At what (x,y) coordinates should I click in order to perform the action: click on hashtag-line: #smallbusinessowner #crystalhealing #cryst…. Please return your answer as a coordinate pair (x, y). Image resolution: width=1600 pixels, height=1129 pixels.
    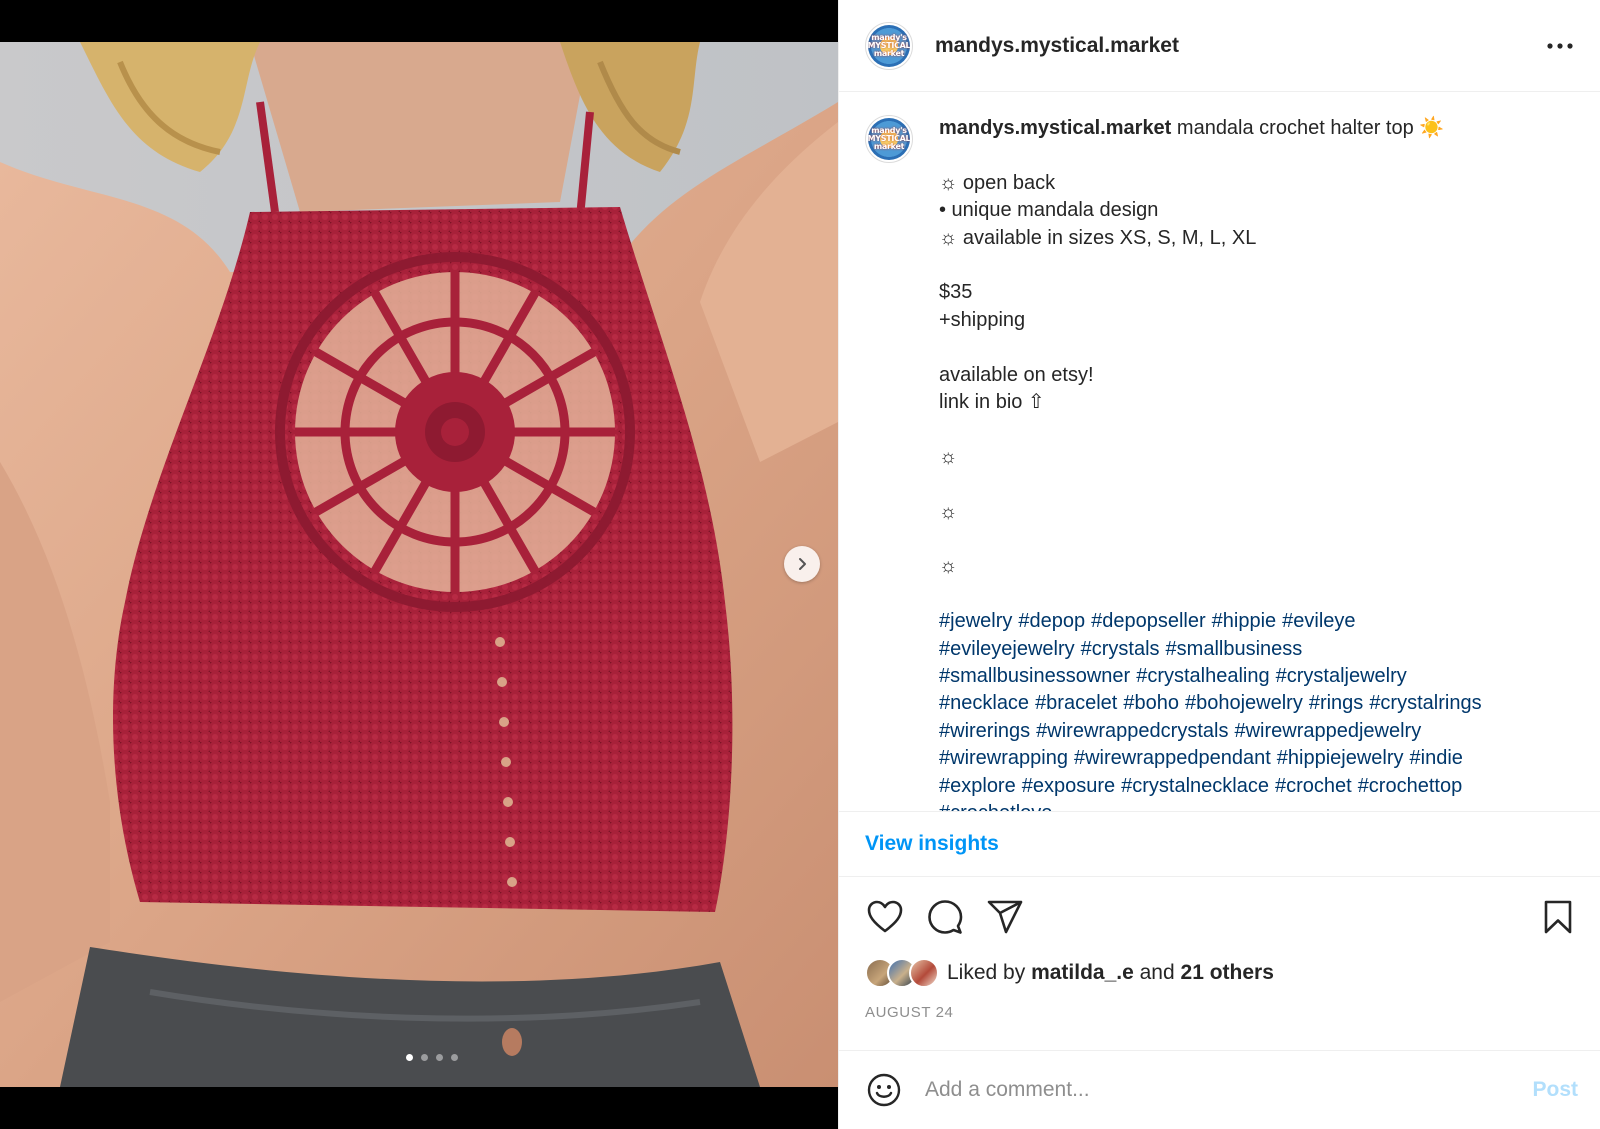
    Looking at the image, I should click on (1254, 676).